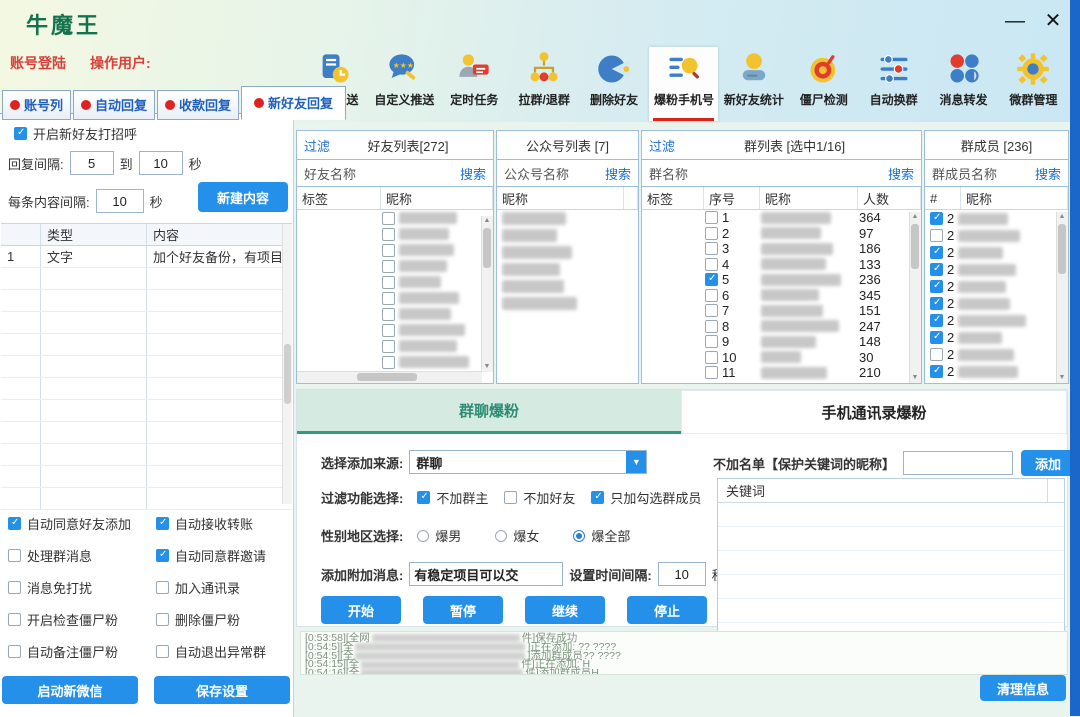 This screenshot has height=717, width=1080. What do you see at coordinates (389, 377) in the screenshot?
I see `friends-horizontal-scrollbar` at bounding box center [389, 377].